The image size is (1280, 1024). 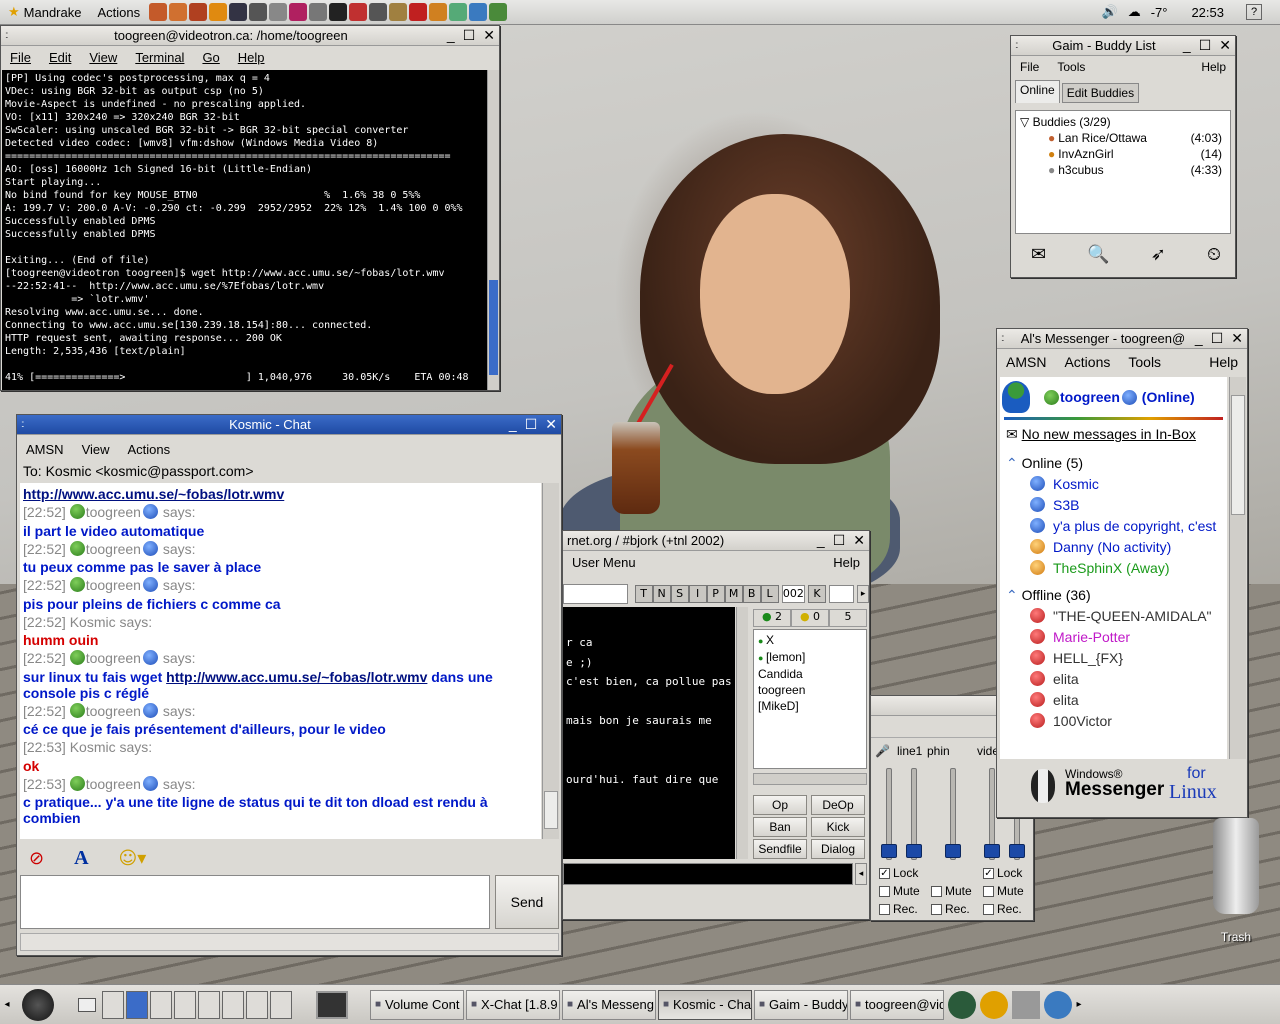 I want to click on contact-online: y'a plus de copyright, c'est, so click(x=1113, y=526).